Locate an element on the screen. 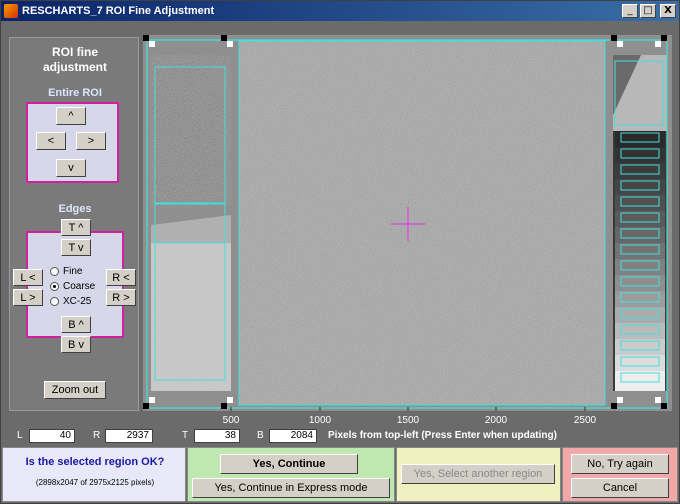  window-title: RESCHARTS_7 ROI Fine Adjustment is located at coordinates (118, 11).